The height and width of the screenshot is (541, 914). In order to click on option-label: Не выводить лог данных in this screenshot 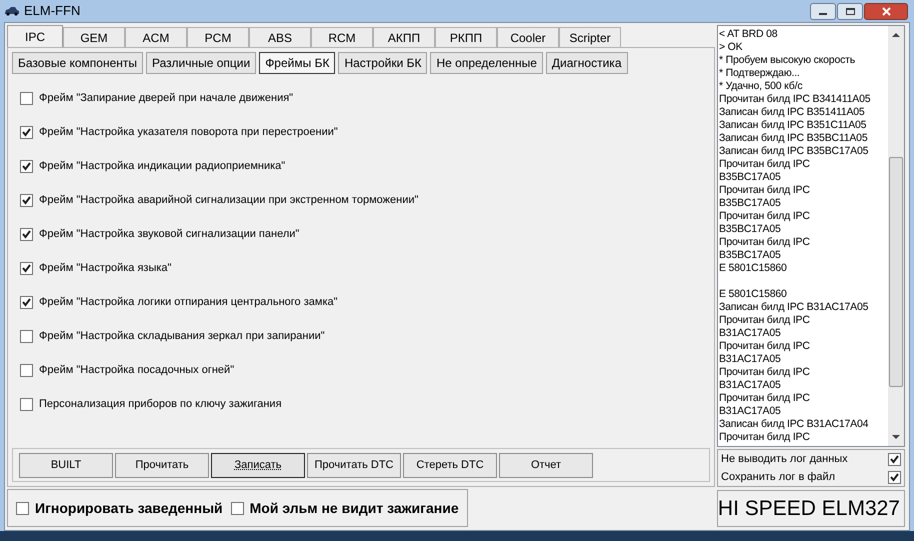, I will do `click(784, 459)`.